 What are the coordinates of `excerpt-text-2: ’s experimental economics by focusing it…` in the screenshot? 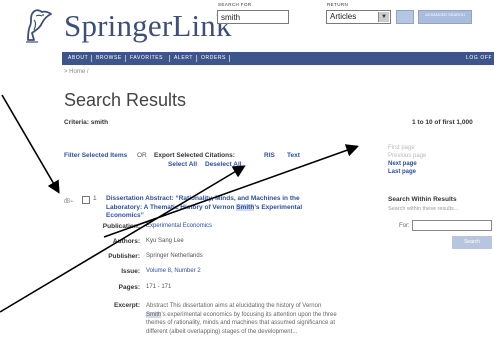 It's located at (241, 323).